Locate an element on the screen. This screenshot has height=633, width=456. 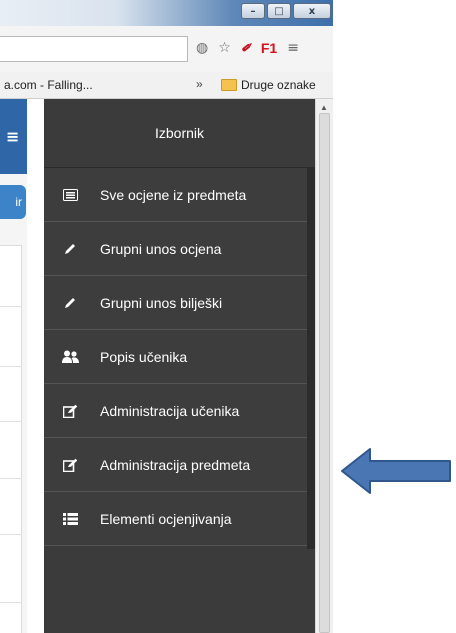
maximize-button: □ is located at coordinates (279, 11).